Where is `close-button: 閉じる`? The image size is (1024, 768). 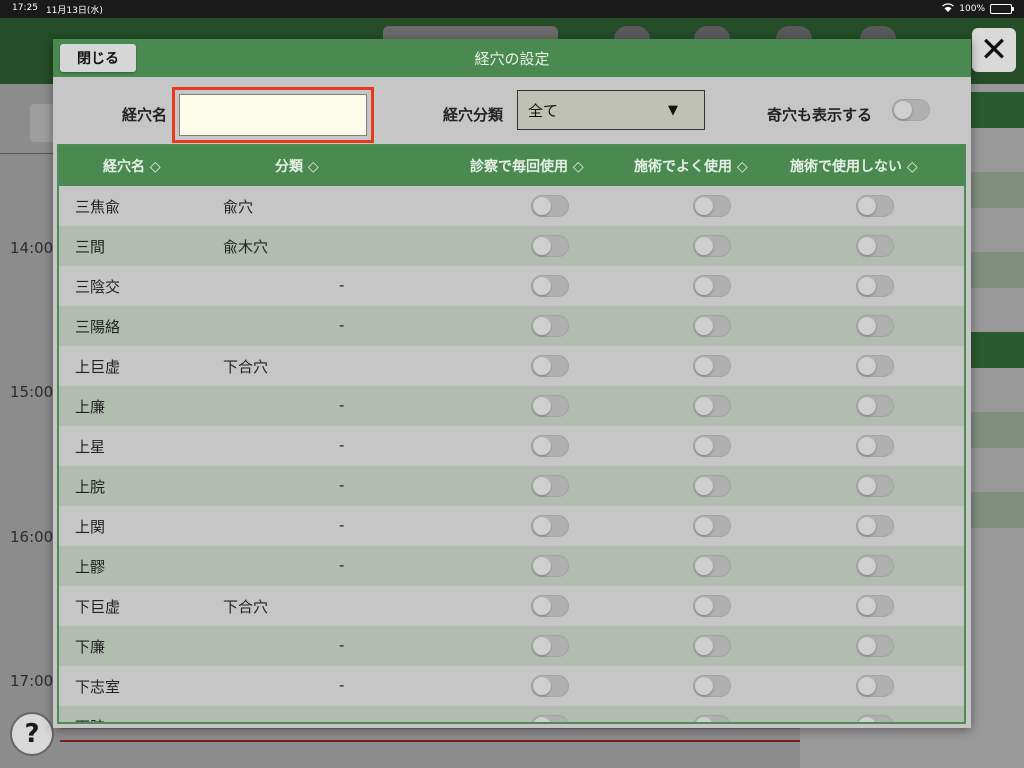 close-button: 閉じる is located at coordinates (98, 58).